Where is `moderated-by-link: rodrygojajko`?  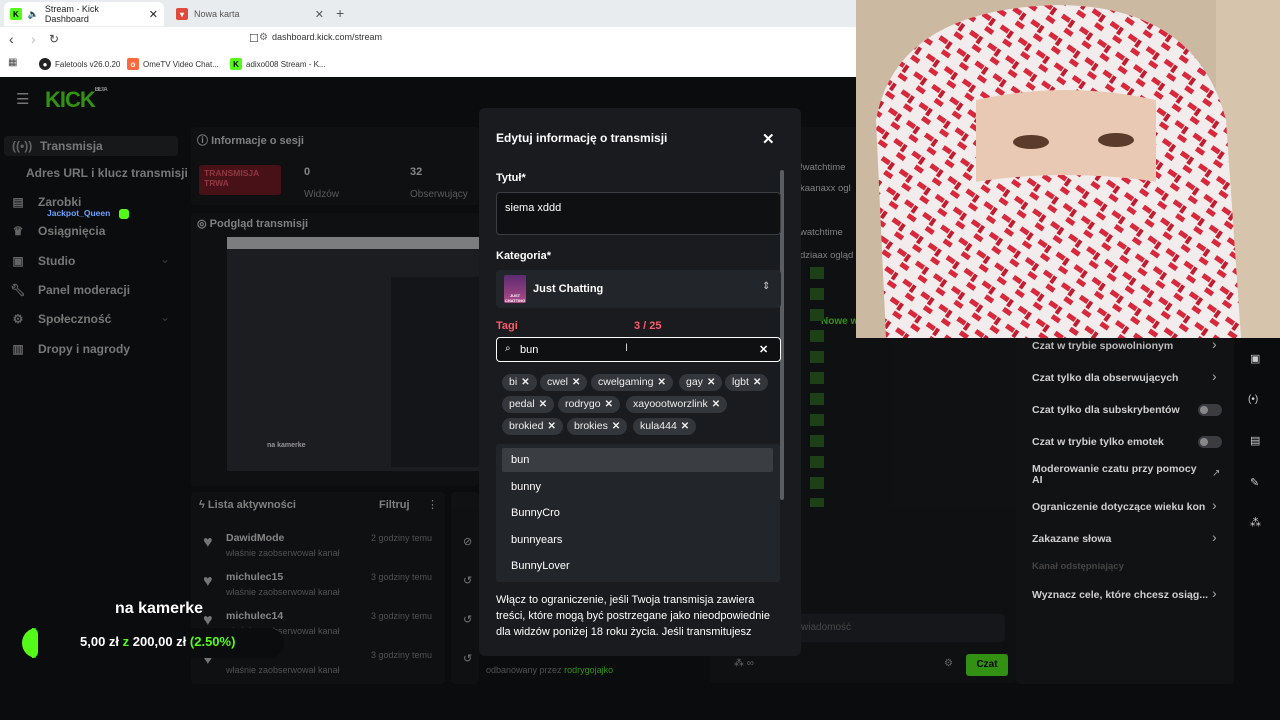 moderated-by-link: rodrygojajko is located at coordinates (588, 670).